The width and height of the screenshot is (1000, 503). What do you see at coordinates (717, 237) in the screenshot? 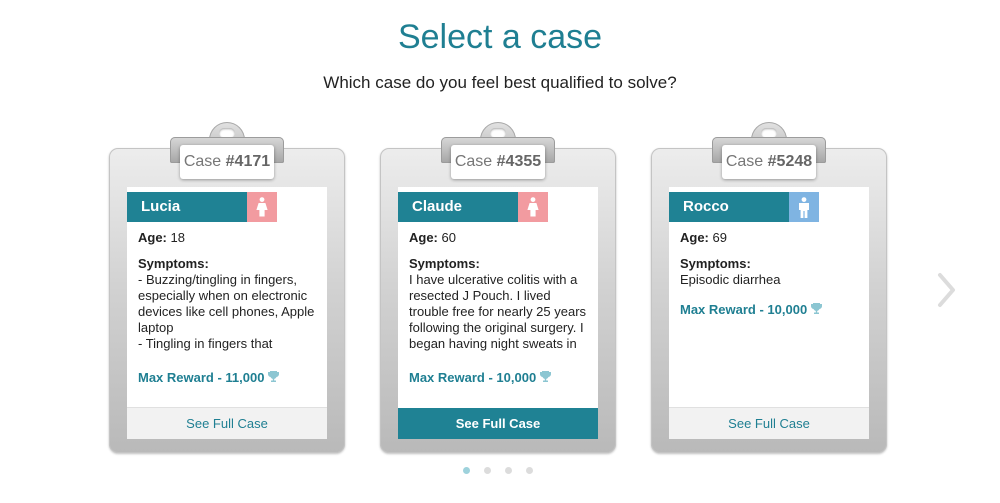
I see `age-value: 69` at bounding box center [717, 237].